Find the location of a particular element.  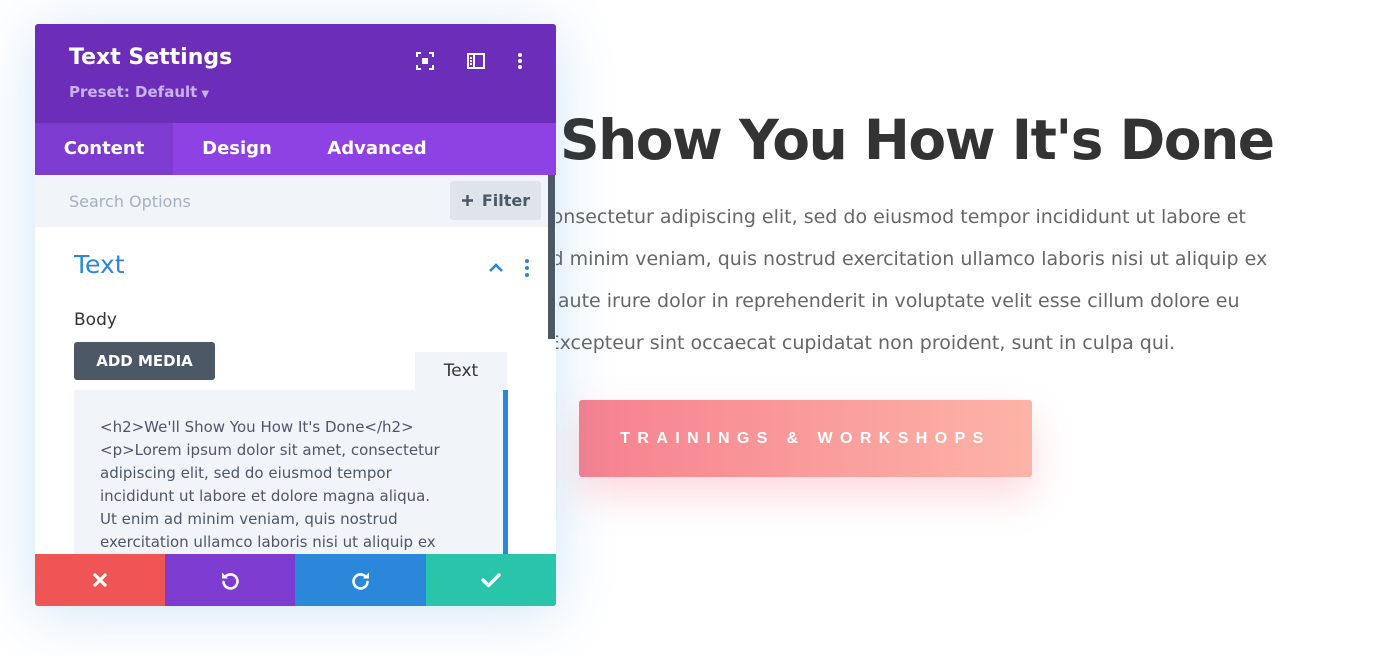

preset-dropdown: Preset: Default ▼ is located at coordinates (139, 92).